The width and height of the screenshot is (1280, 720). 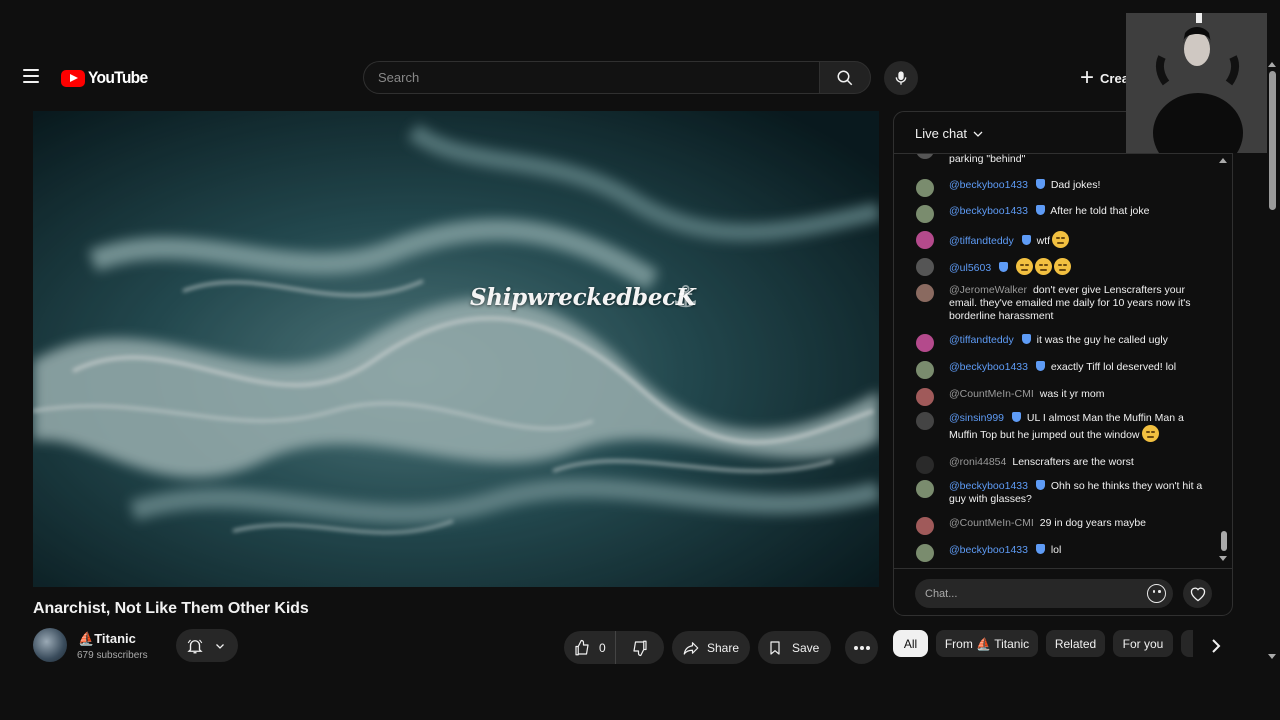 What do you see at coordinates (976, 418) in the screenshot?
I see `author-name: @sinsin999` at bounding box center [976, 418].